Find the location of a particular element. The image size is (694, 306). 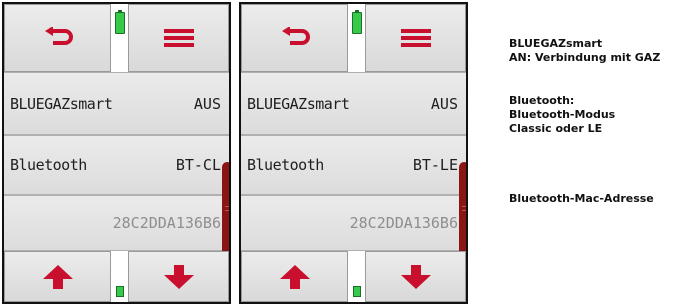

description-line: Classic oder LE is located at coordinates (556, 128).